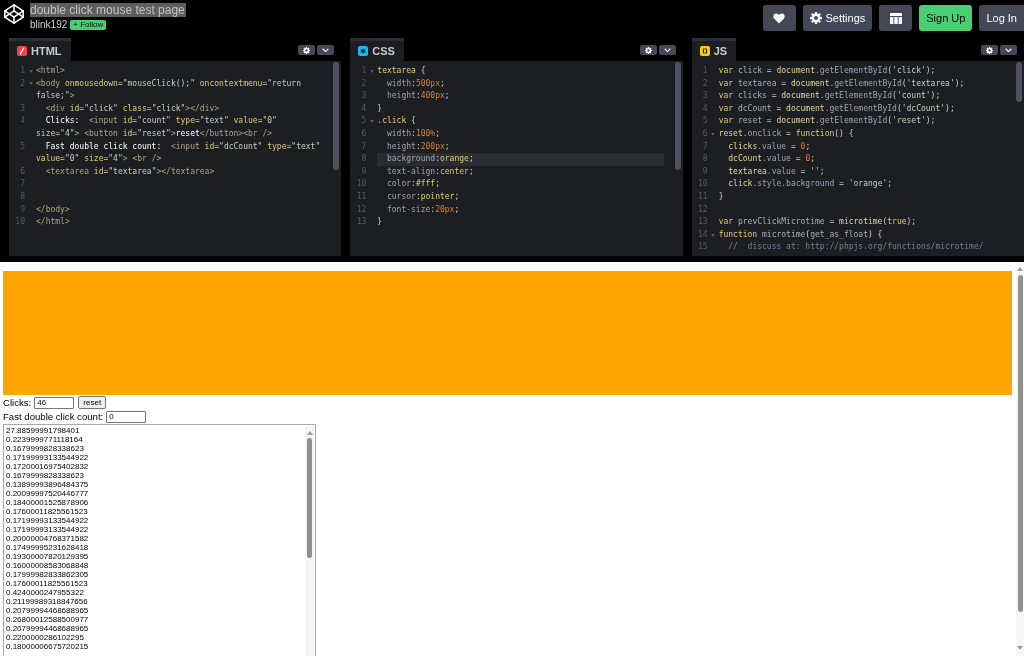 Image resolution: width=1024 pixels, height=656 pixels. What do you see at coordinates (413, 133) in the screenshot?
I see `code-line: width:100%;` at bounding box center [413, 133].